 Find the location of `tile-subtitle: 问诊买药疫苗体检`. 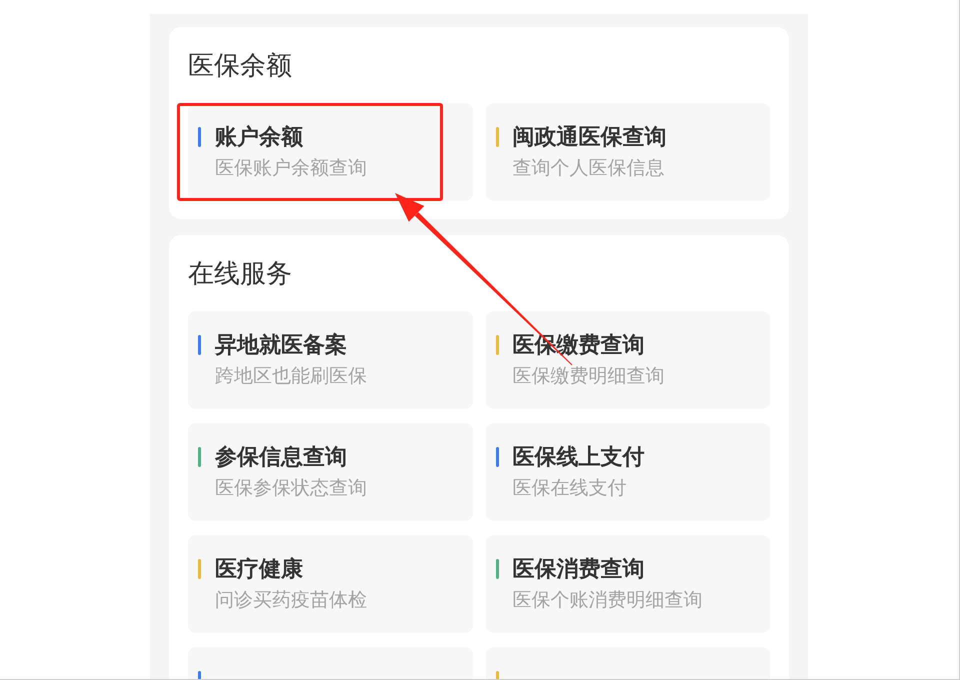

tile-subtitle: 问诊买药疫苗体检 is located at coordinates (291, 601).